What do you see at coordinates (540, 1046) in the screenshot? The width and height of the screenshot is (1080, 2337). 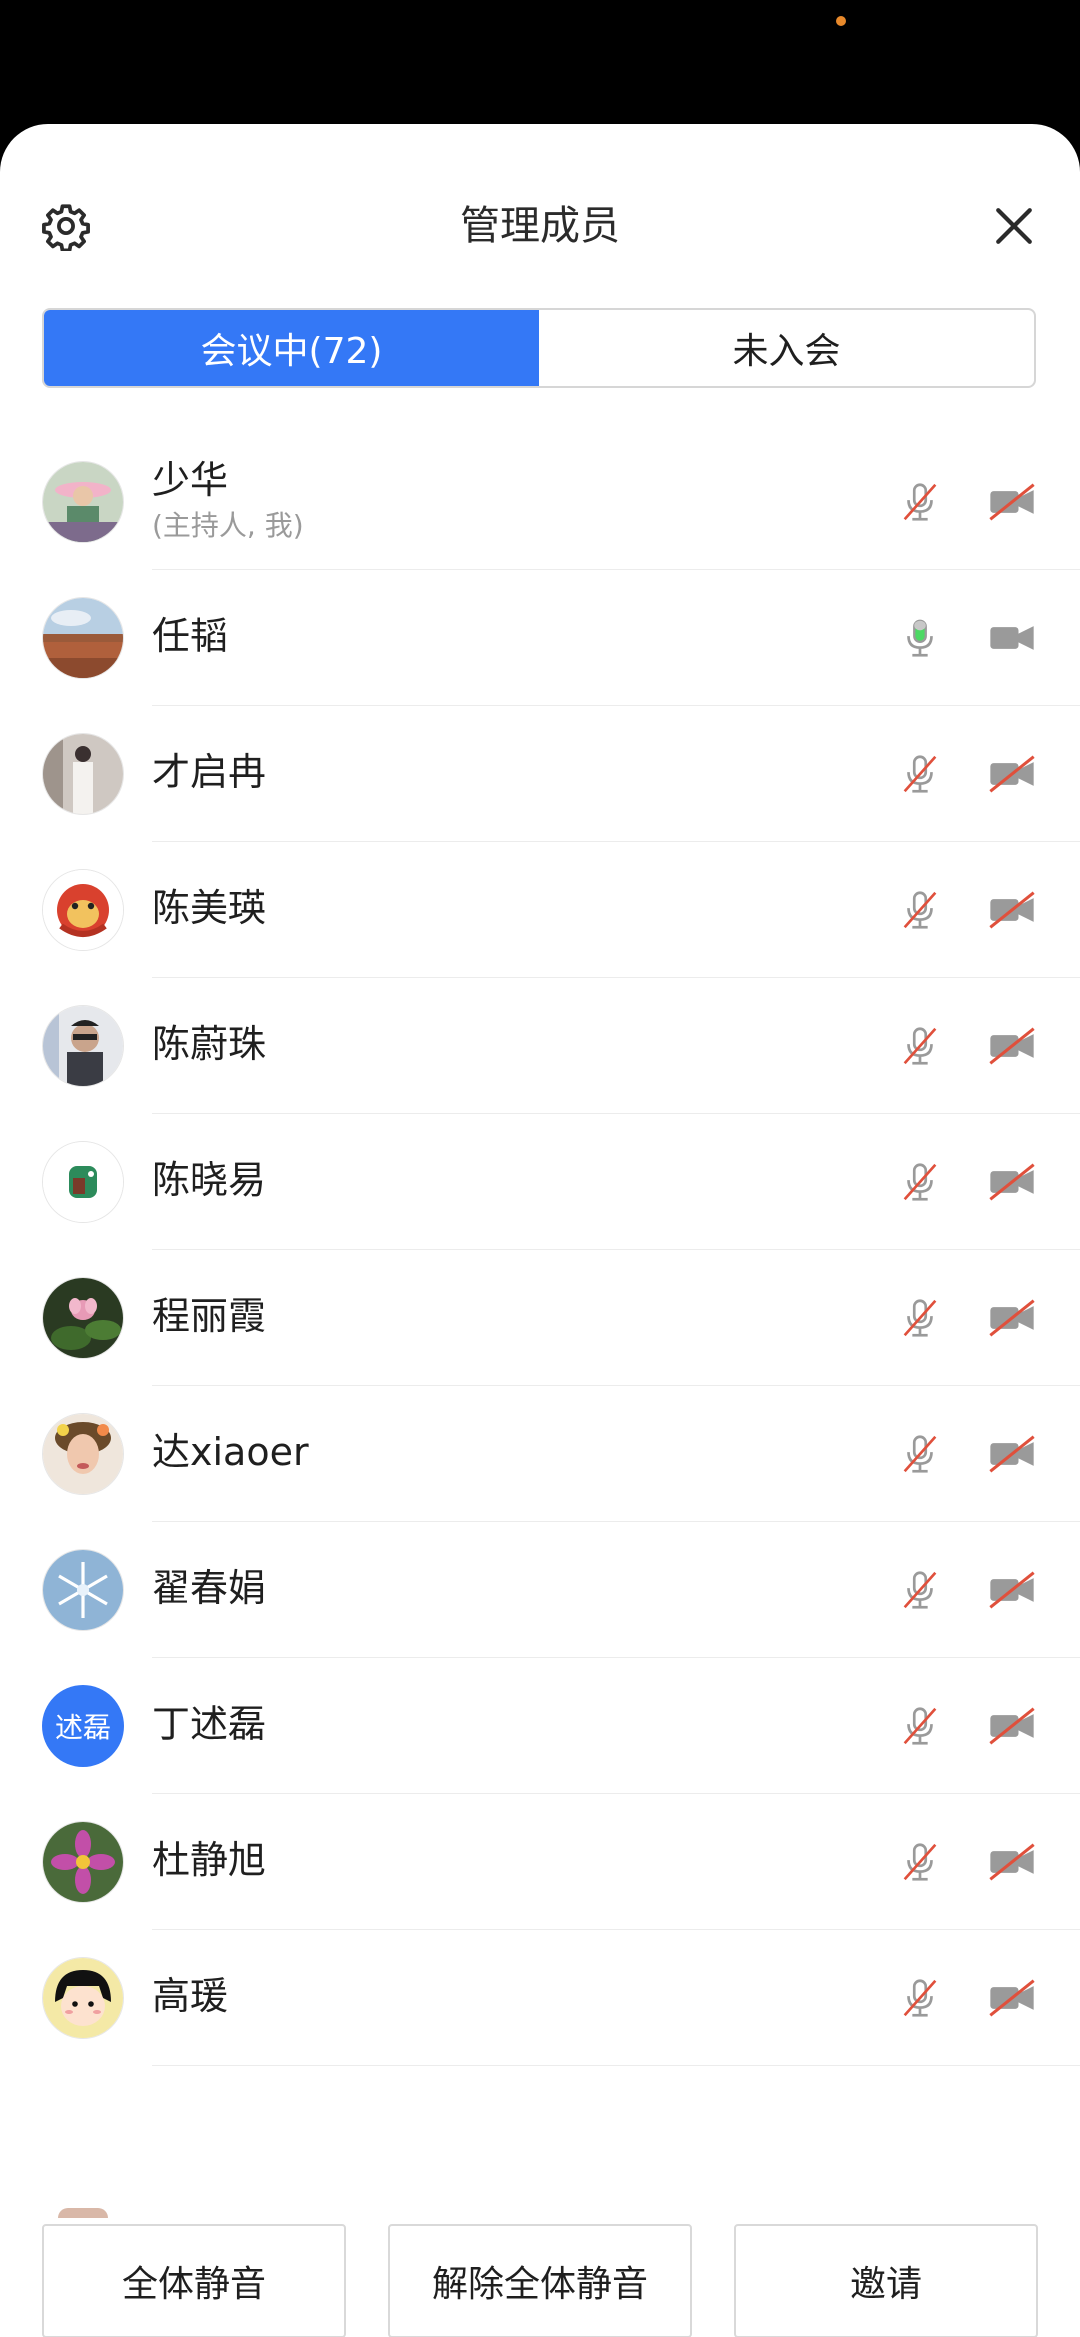 I see `member-row: 陈蔚珠` at bounding box center [540, 1046].